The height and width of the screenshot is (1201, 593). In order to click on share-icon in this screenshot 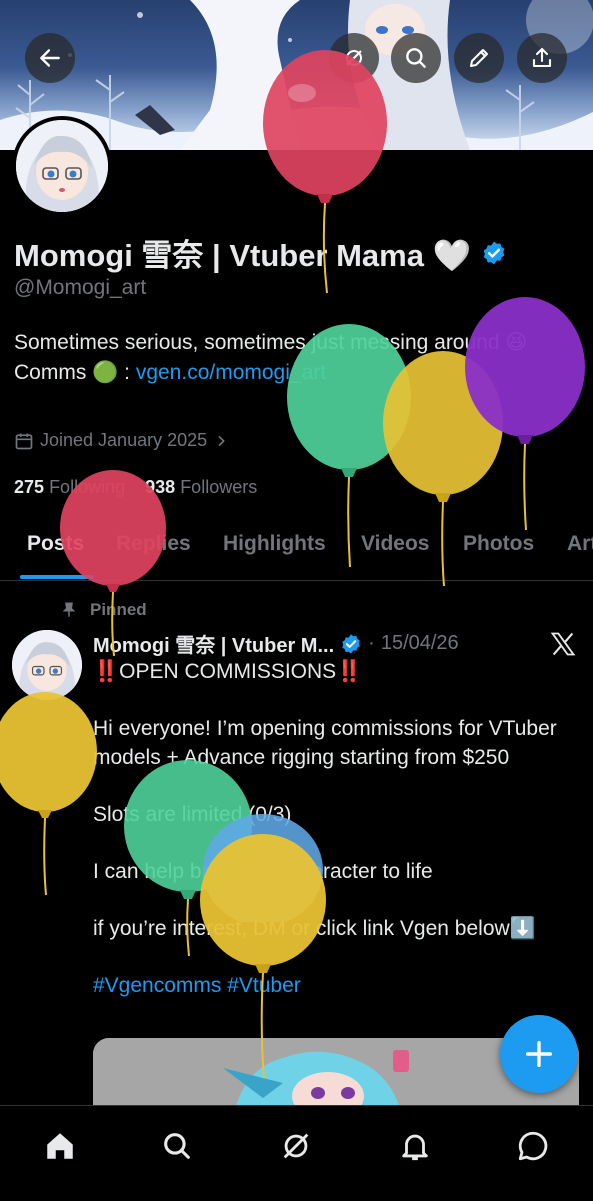, I will do `click(542, 57)`.